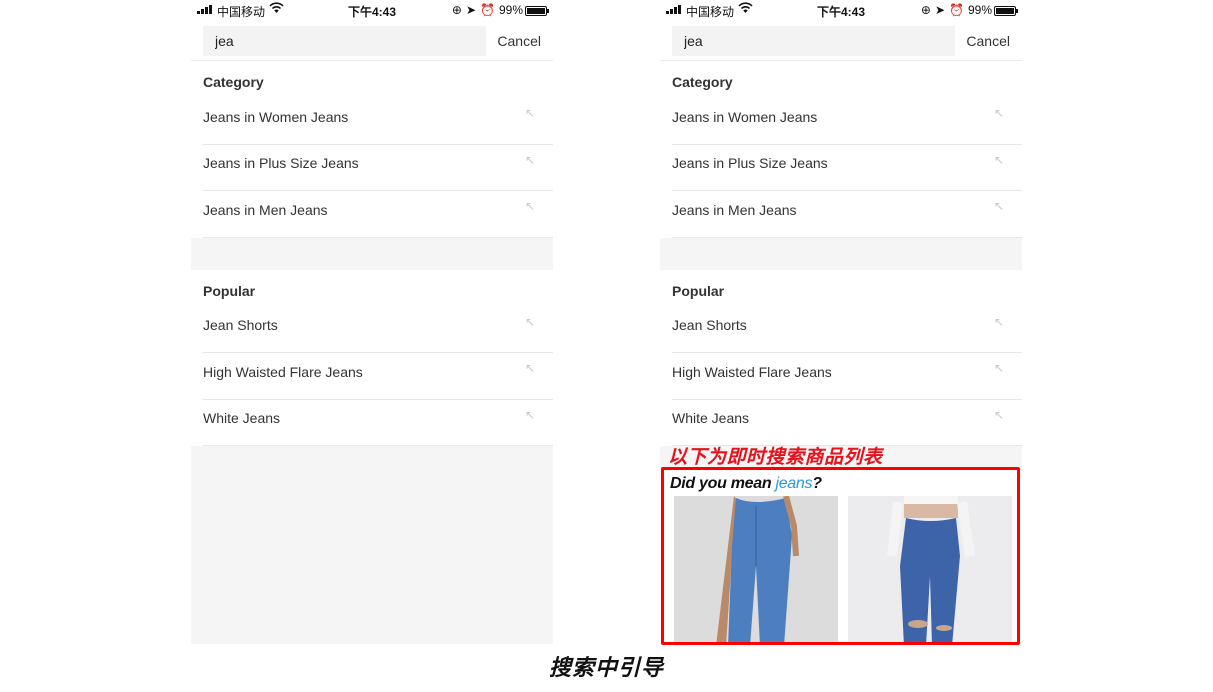 This screenshot has height=692, width=1213. What do you see at coordinates (775, 457) in the screenshot?
I see `annotation-note: 以下为即时搜索商品列表` at bounding box center [775, 457].